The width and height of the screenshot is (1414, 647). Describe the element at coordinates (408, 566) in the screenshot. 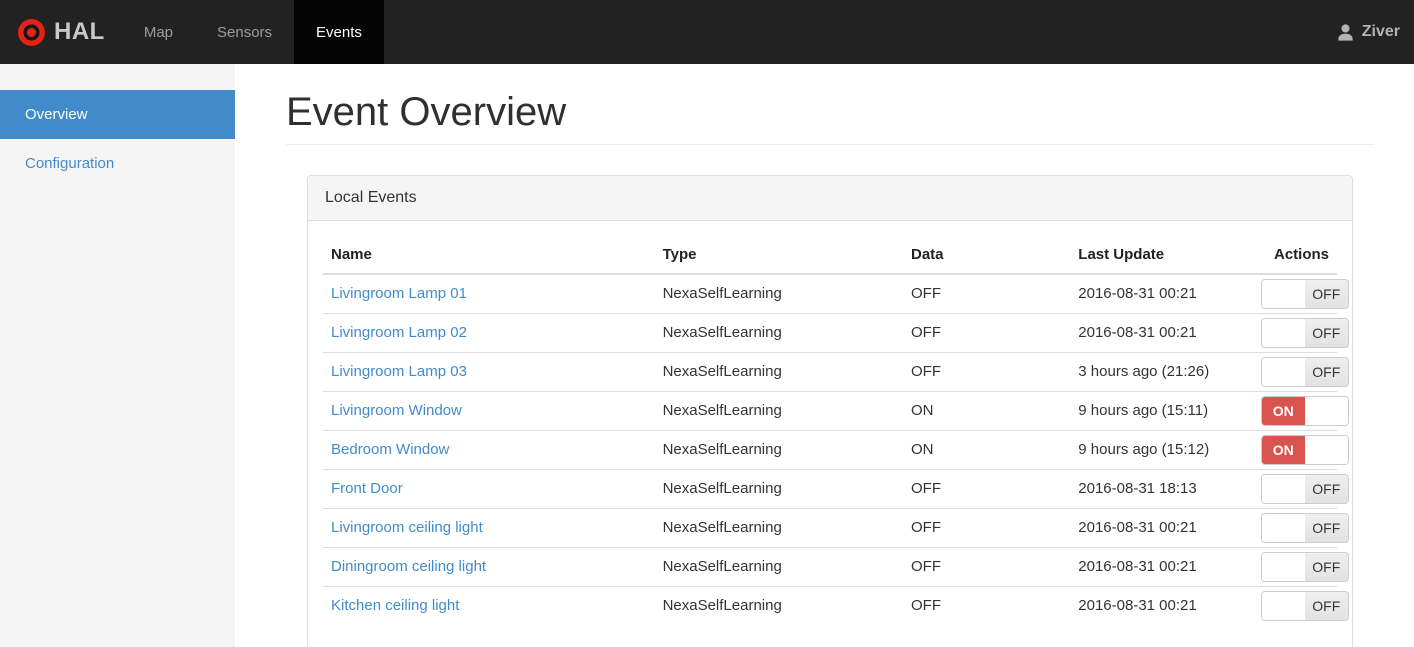

I see `event-name-link: Diningroom ceiling light` at that location.